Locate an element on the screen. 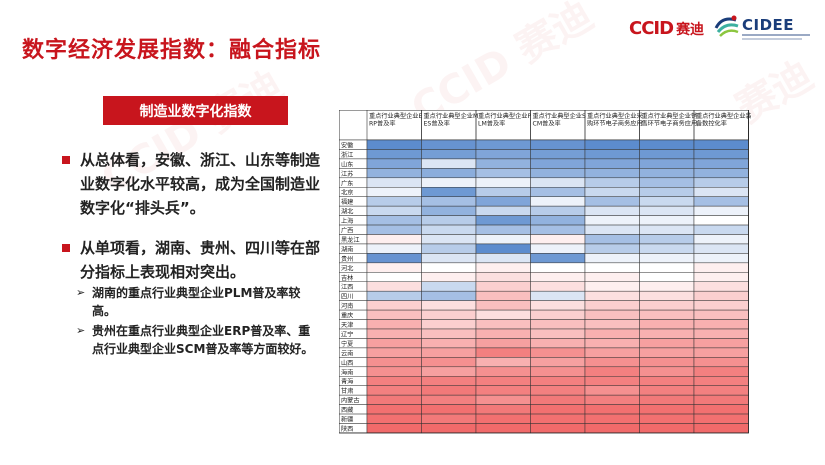  heatmap-row-label: 福建 is located at coordinates (347, 202).